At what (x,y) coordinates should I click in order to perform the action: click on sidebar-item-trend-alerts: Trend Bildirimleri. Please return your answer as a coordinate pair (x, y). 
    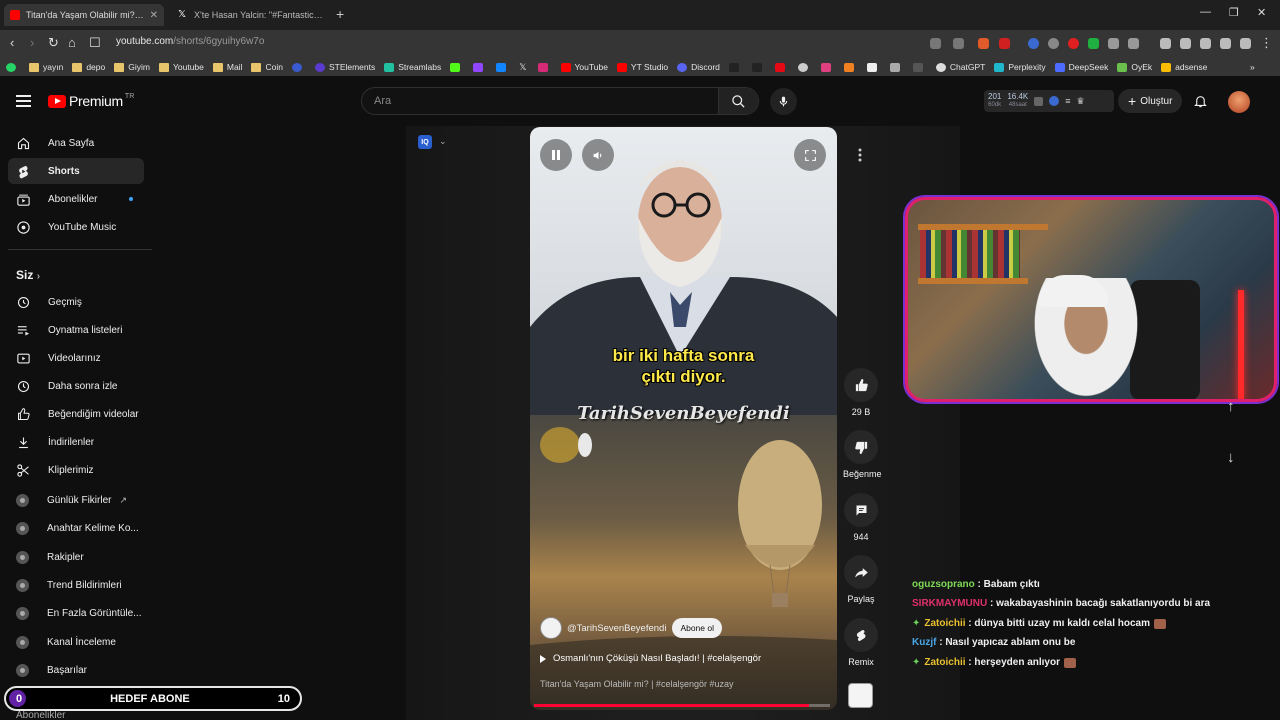
    Looking at the image, I should click on (76, 585).